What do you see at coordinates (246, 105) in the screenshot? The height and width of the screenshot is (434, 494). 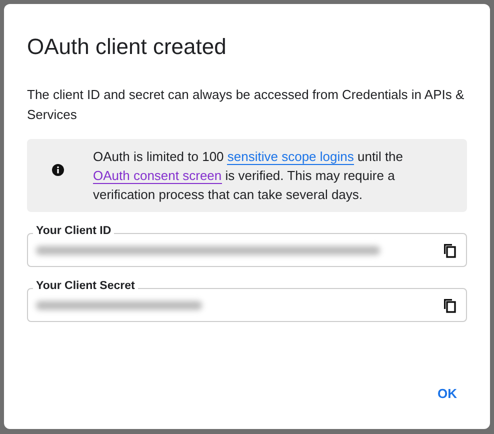 I see `description-text: The client ID and secret can always be accessed from Credentials in APIs & Services` at bounding box center [246, 105].